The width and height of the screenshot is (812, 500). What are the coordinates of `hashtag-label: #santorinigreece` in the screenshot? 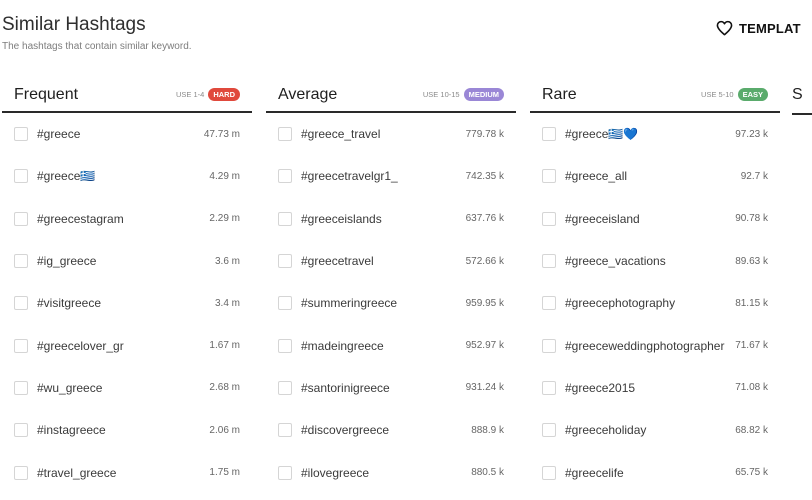 It's located at (345, 387).